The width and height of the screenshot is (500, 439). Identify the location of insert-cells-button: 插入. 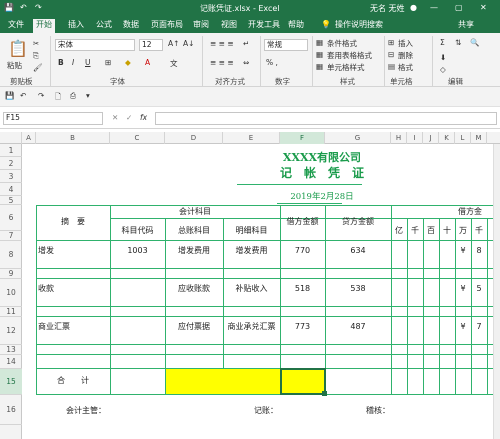
(405, 43).